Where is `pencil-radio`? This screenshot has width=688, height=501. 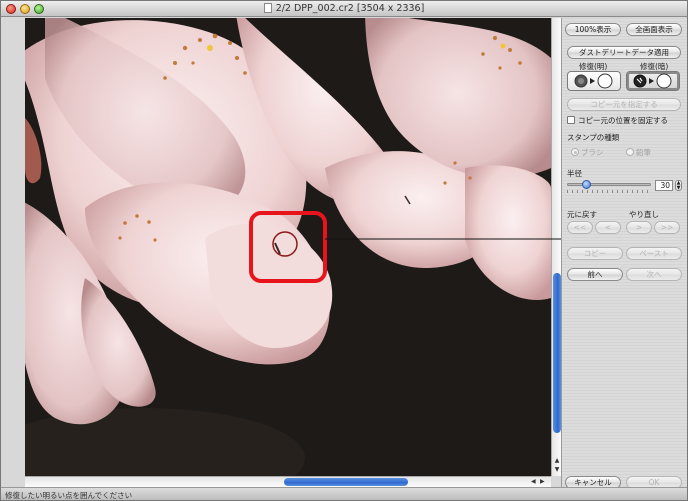 pencil-radio is located at coordinates (630, 152).